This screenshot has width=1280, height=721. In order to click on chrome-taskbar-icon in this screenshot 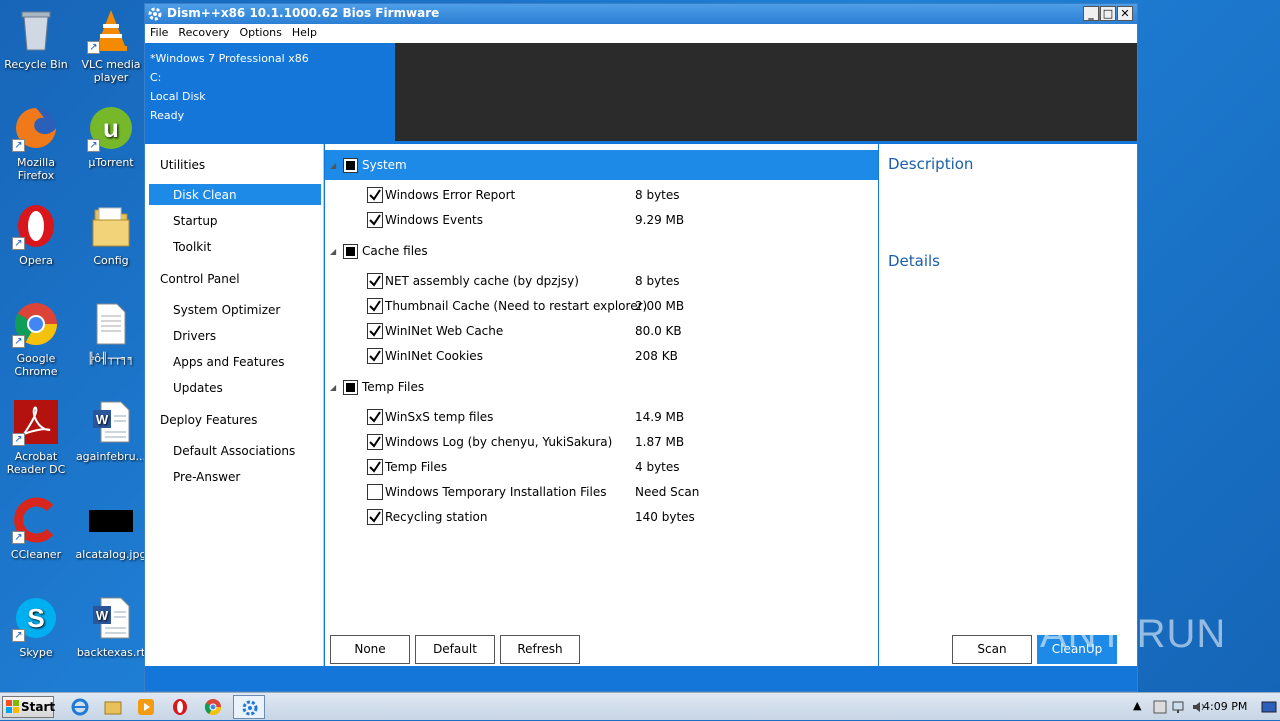, I will do `click(213, 707)`.